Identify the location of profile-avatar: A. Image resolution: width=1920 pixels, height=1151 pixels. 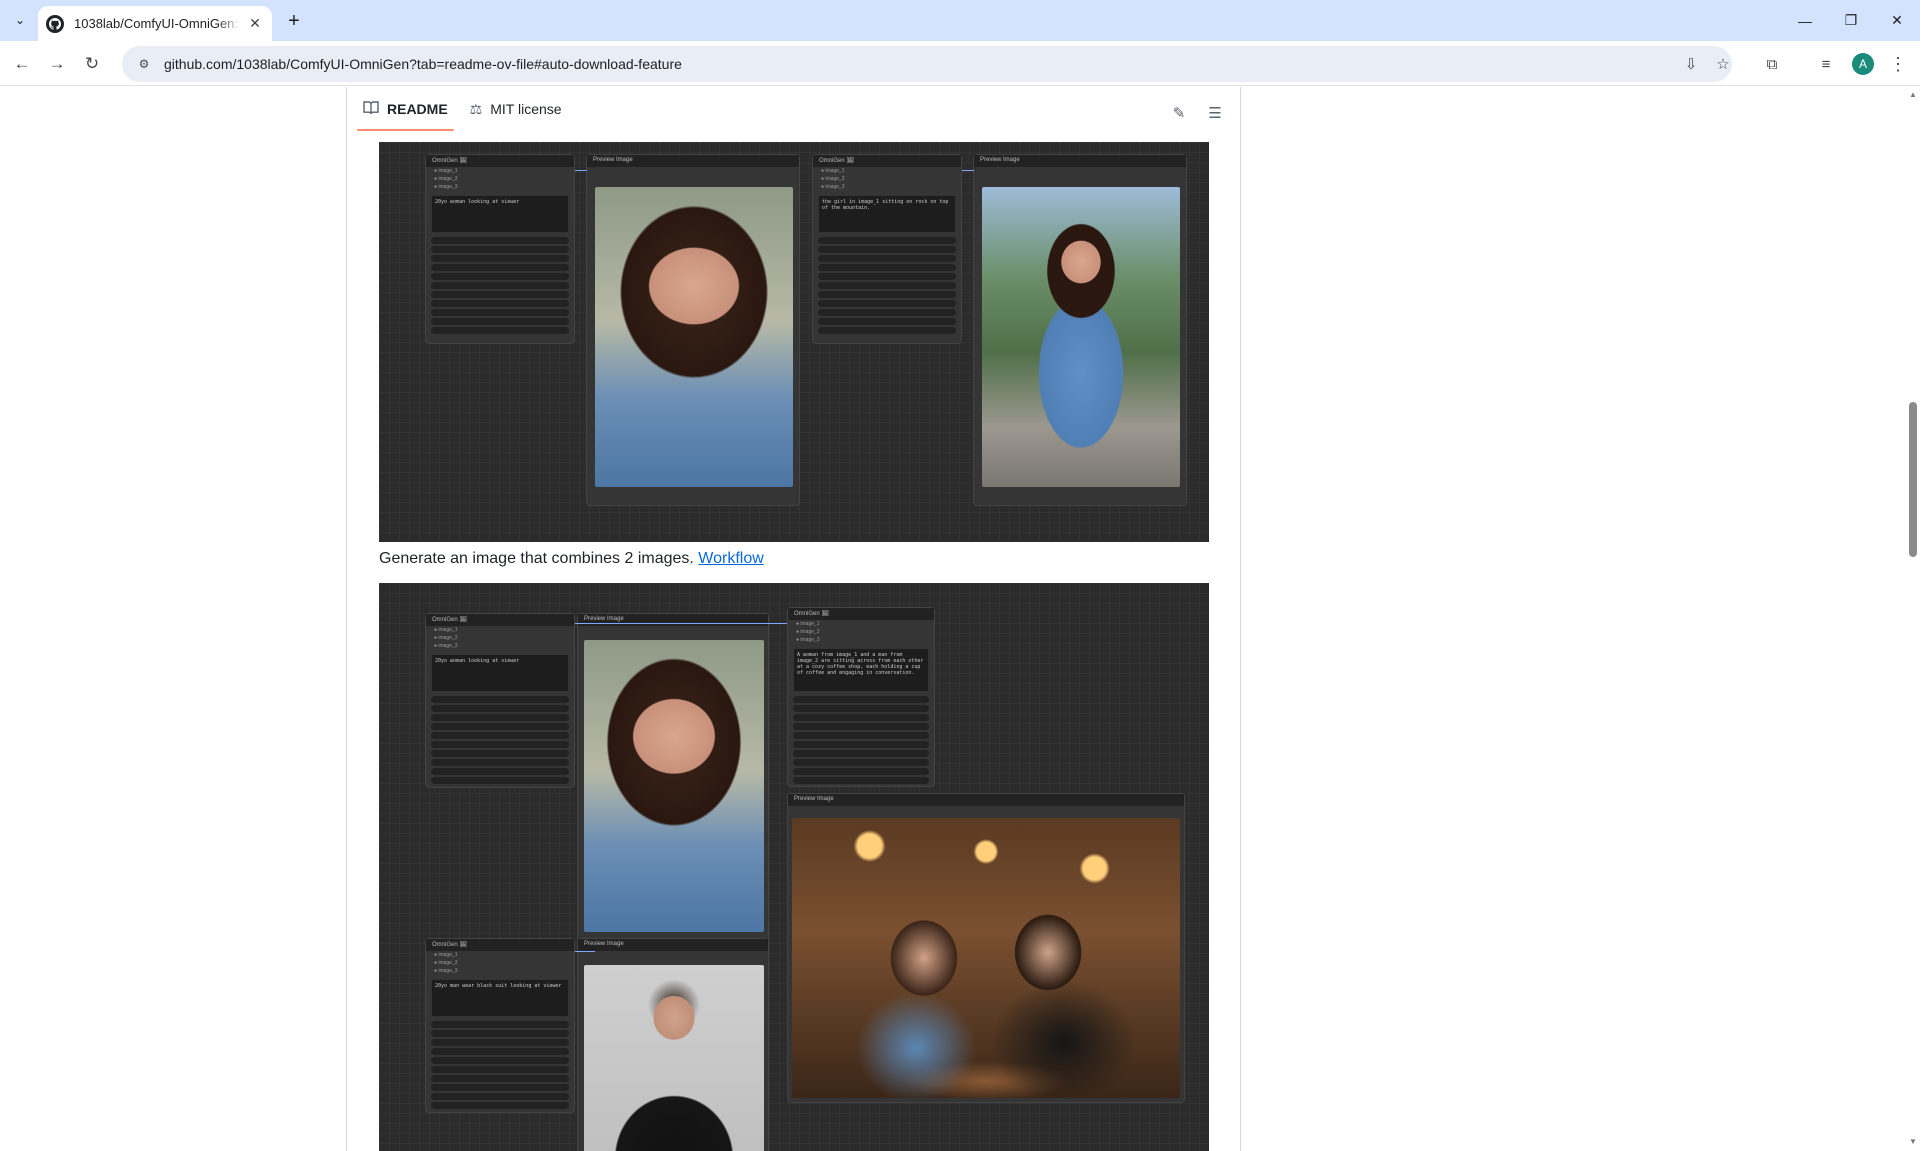
(1863, 64).